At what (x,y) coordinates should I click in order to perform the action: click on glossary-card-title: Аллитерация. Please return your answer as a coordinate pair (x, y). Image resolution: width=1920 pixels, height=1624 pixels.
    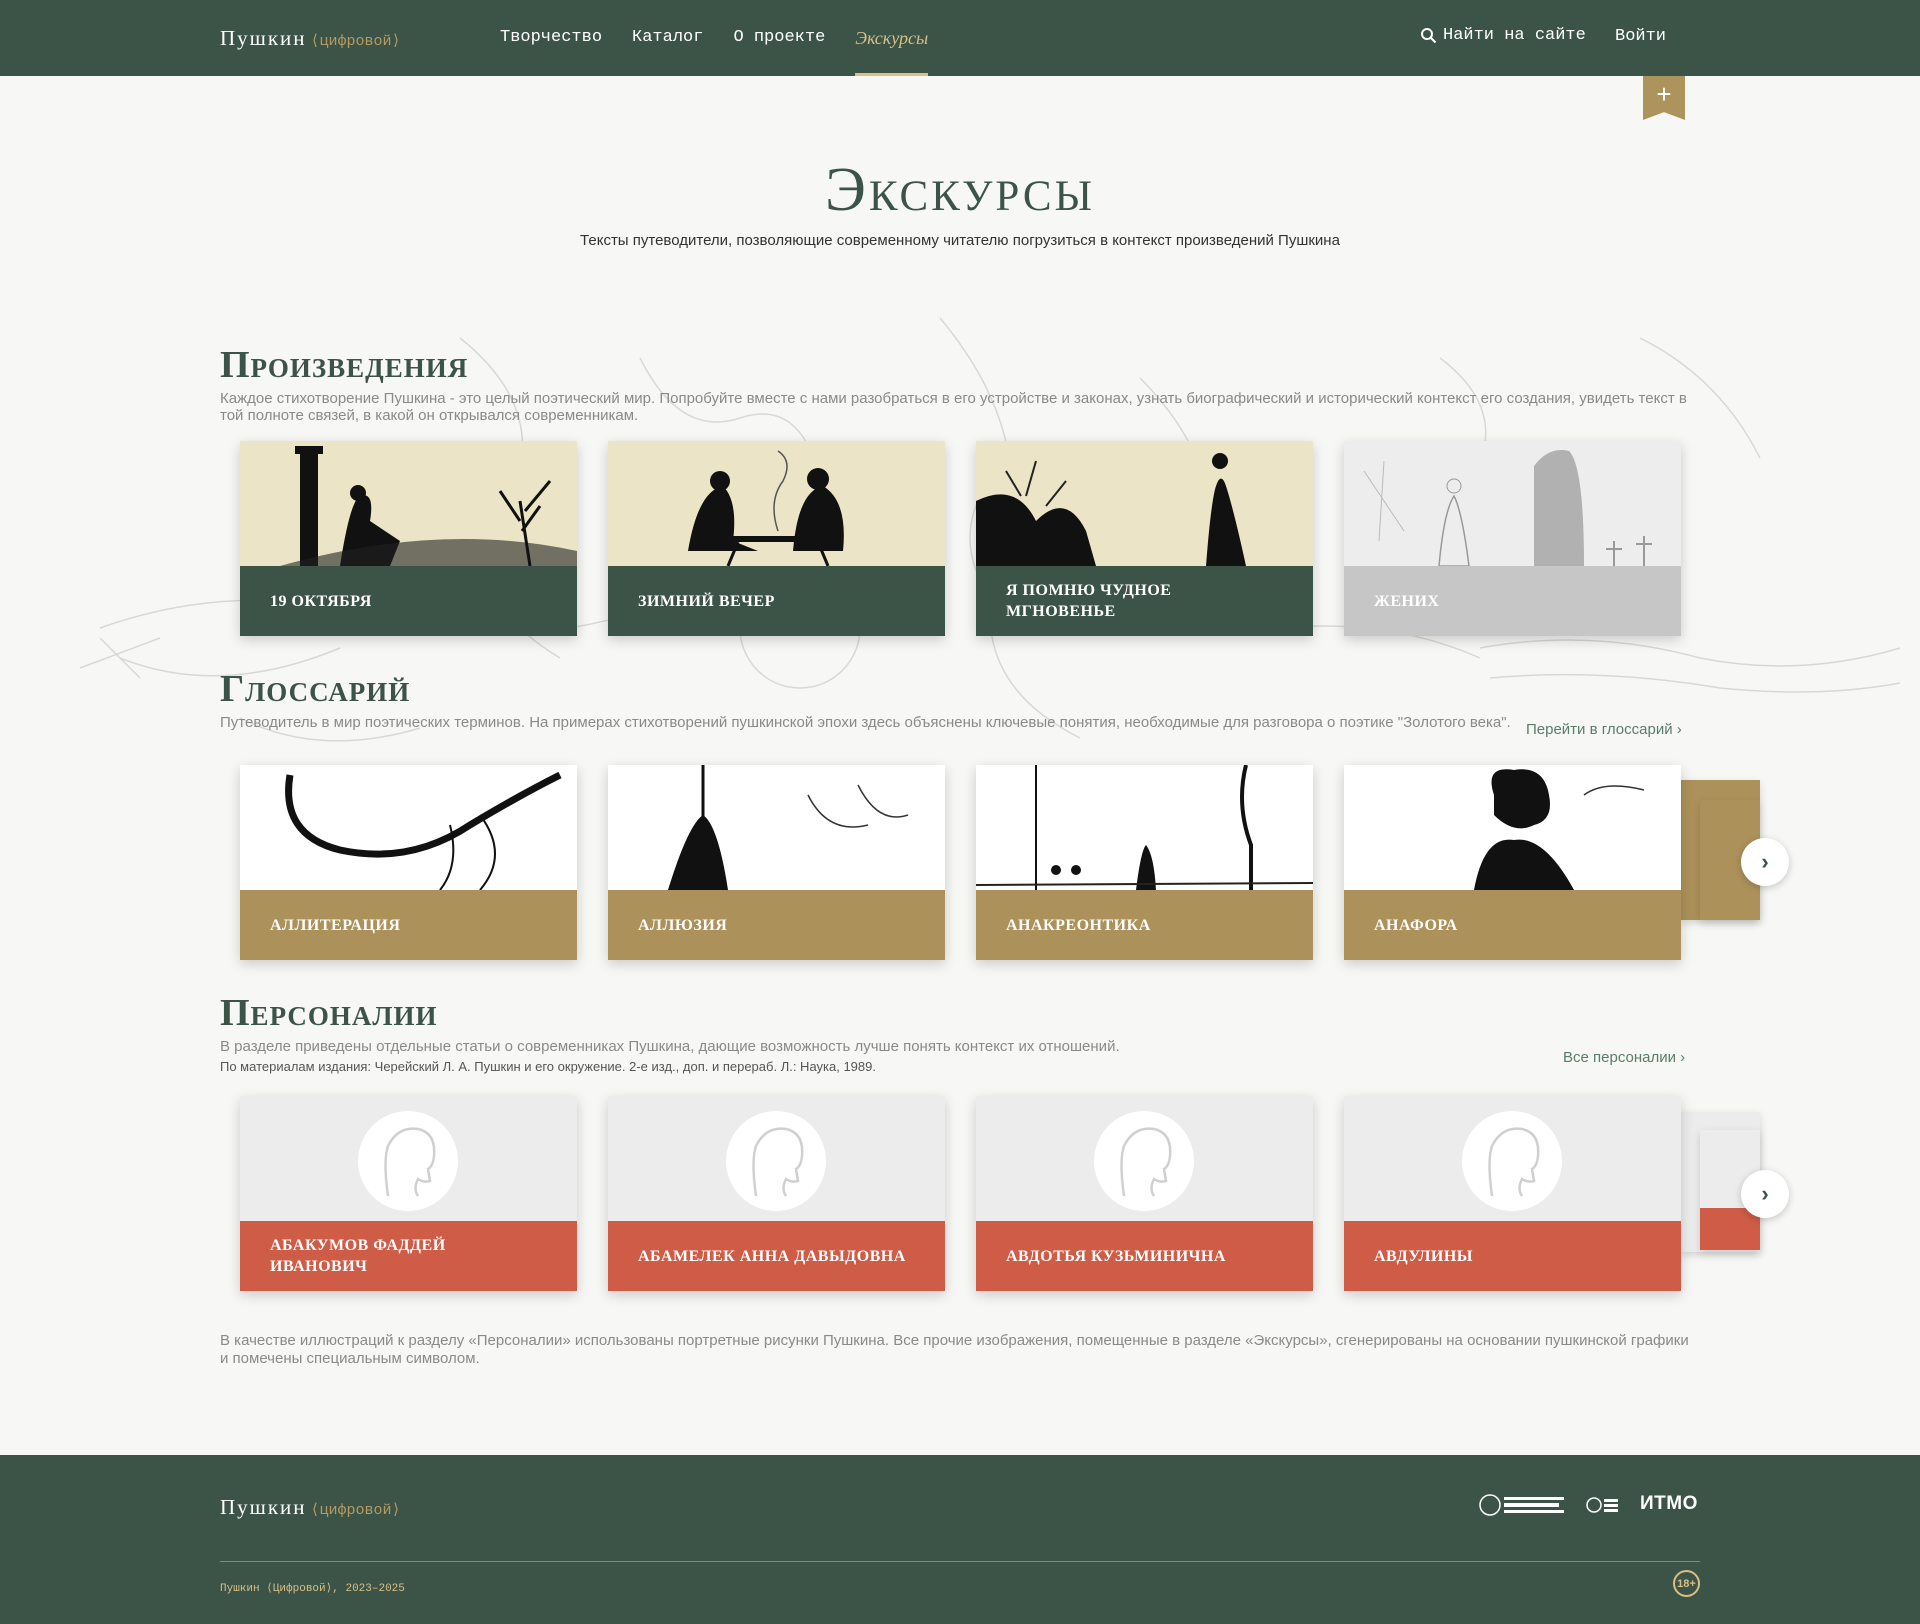
    Looking at the image, I should click on (408, 925).